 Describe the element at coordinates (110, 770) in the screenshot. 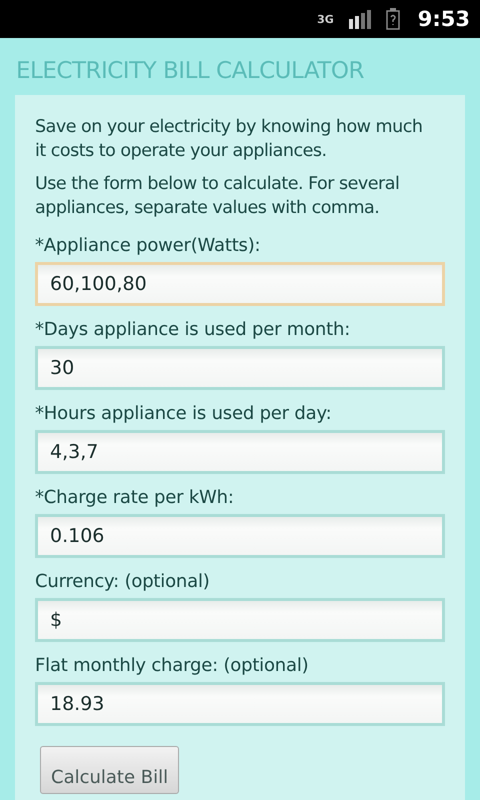

I see `calculate-button: Calculate Bill` at that location.